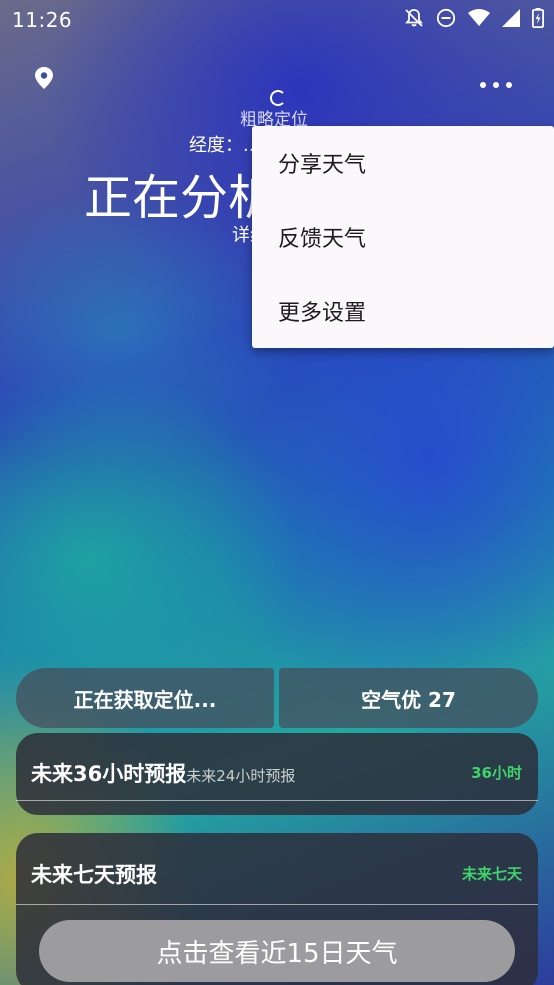 The height and width of the screenshot is (985, 554). Describe the element at coordinates (496, 772) in the screenshot. I see `forecast-36h-tag: 36小时` at that location.